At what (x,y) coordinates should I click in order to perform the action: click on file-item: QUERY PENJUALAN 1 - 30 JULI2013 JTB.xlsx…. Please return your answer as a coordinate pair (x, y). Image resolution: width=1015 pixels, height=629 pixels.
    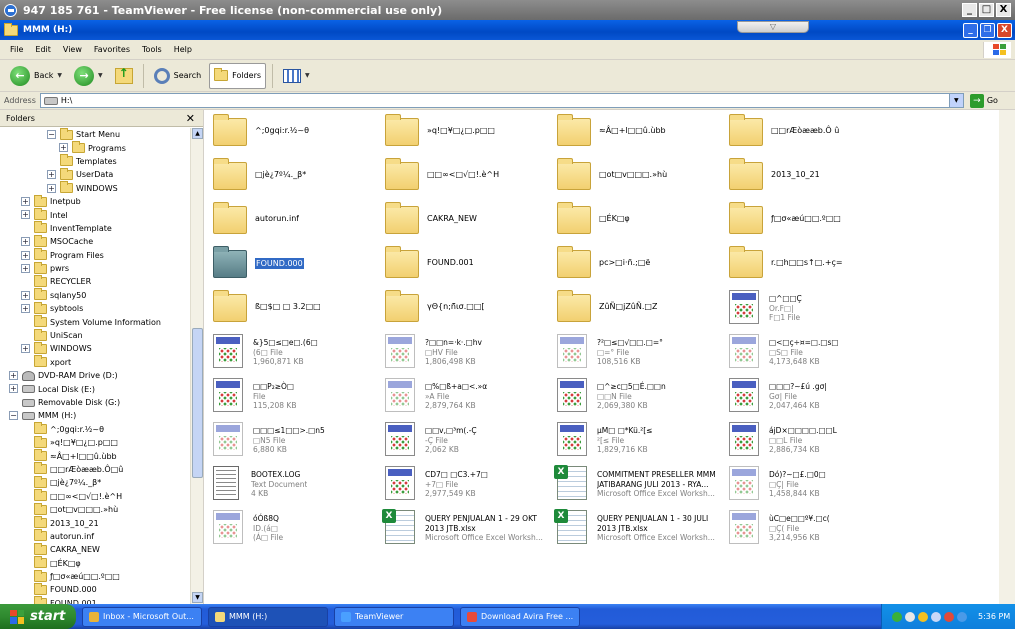
    Looking at the image, I should click on (640, 530).